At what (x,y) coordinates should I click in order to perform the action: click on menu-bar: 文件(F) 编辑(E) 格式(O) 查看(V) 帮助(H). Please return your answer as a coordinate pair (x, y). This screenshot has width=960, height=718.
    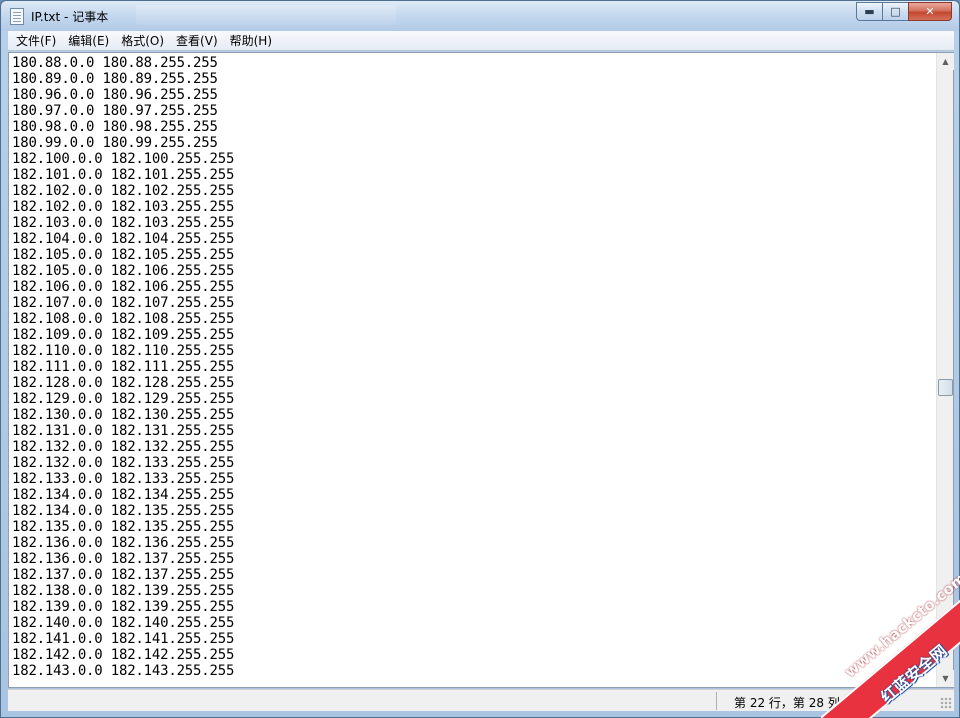
    Looking at the image, I should click on (481, 41).